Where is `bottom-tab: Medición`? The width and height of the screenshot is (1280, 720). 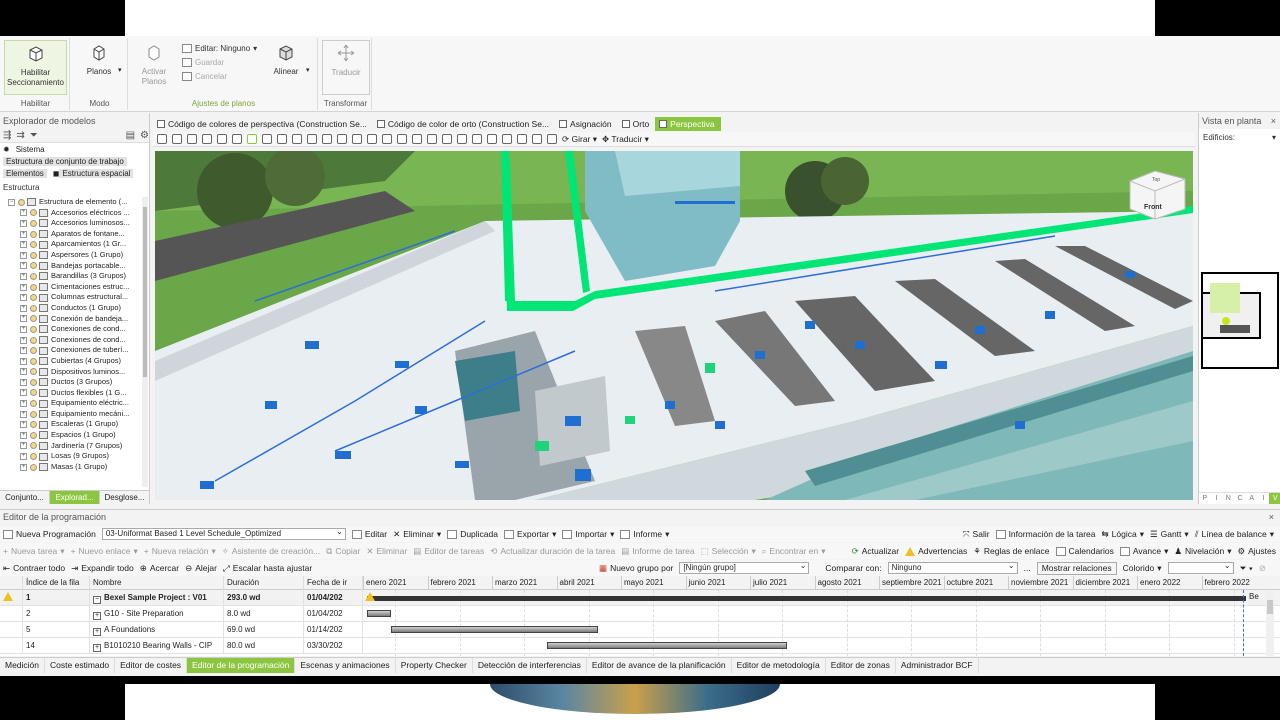
bottom-tab: Medición is located at coordinates (23, 665).